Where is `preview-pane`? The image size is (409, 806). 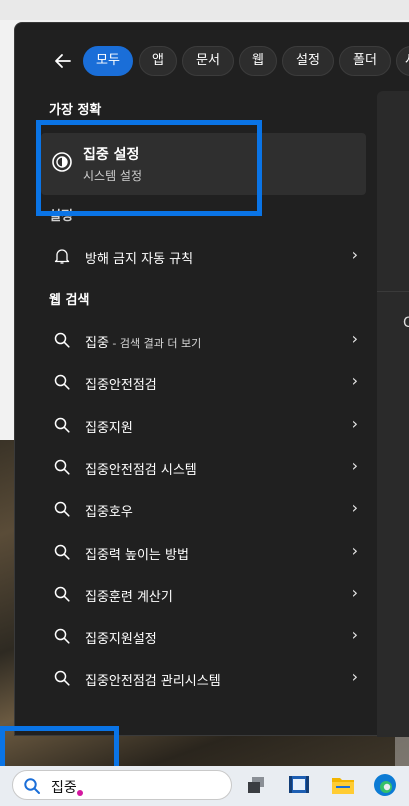
preview-pane is located at coordinates (393, 414).